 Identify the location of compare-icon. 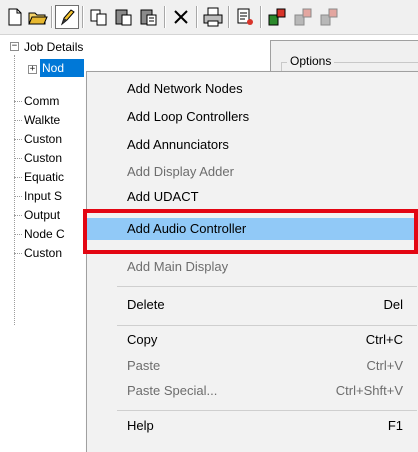
(329, 17).